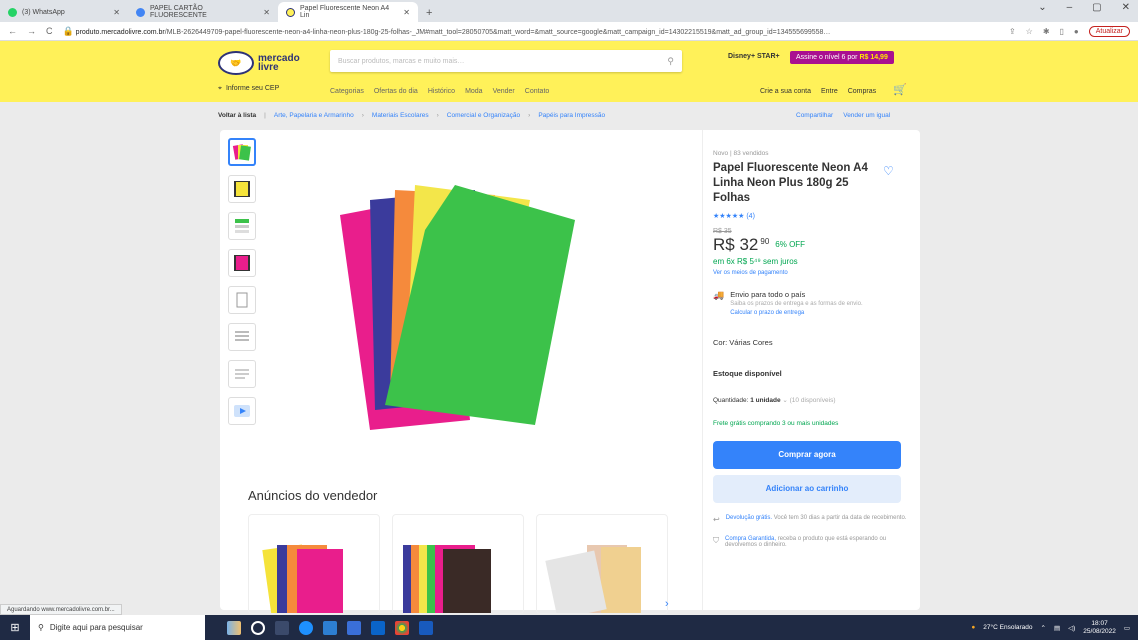 This screenshot has width=1138, height=640. Describe the element at coordinates (429, 14) in the screenshot. I see `new-tab-button: +` at that location.